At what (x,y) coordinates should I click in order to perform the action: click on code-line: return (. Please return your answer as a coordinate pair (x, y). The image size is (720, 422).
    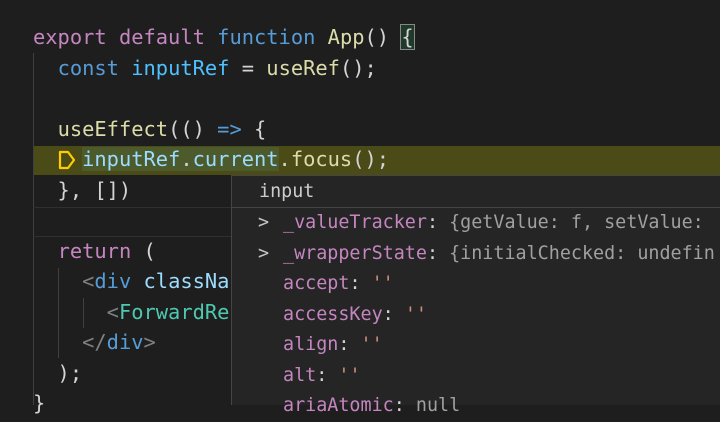
    Looking at the image, I should click on (94, 251).